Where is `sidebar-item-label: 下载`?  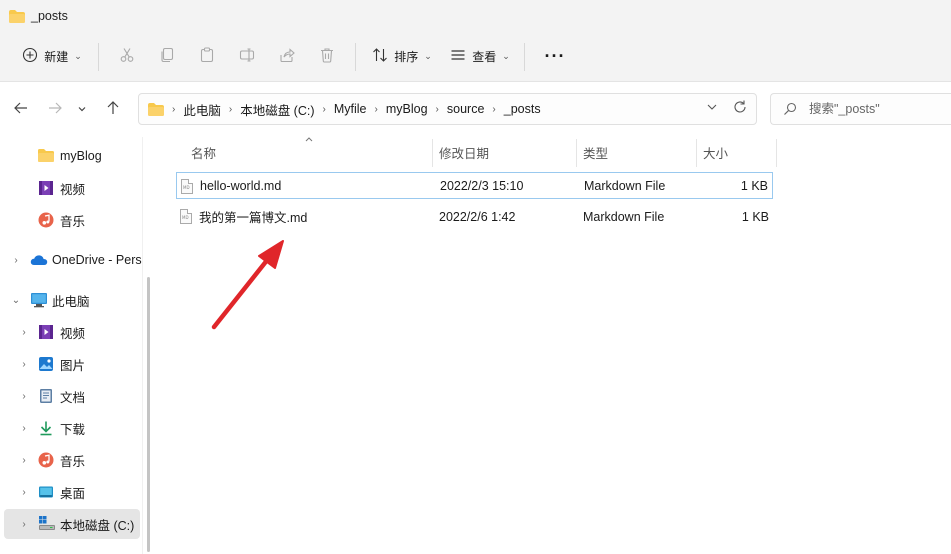
sidebar-item-label: 下载 is located at coordinates (73, 429).